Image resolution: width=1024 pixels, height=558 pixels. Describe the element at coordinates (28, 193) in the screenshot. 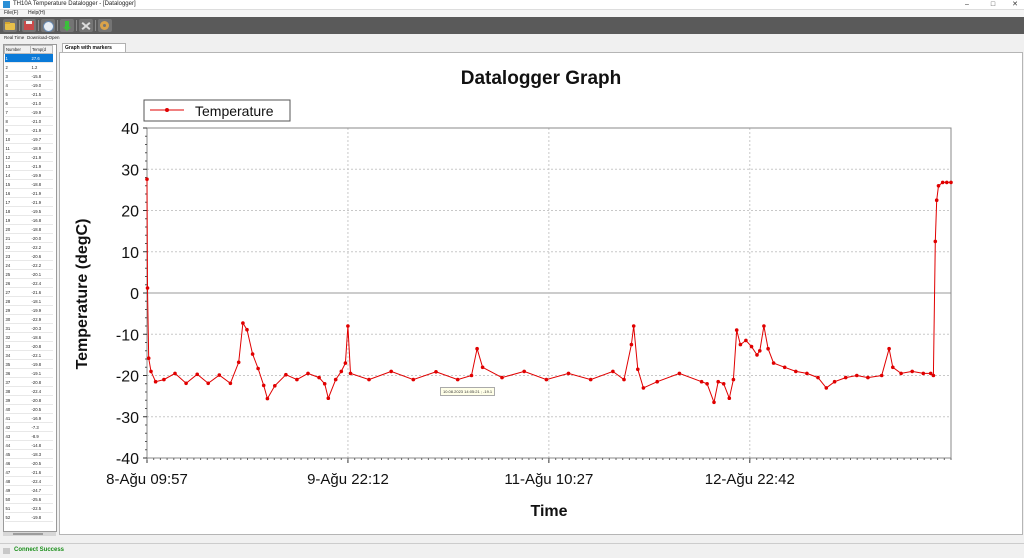

I see `table-row: 16 -21.9` at that location.